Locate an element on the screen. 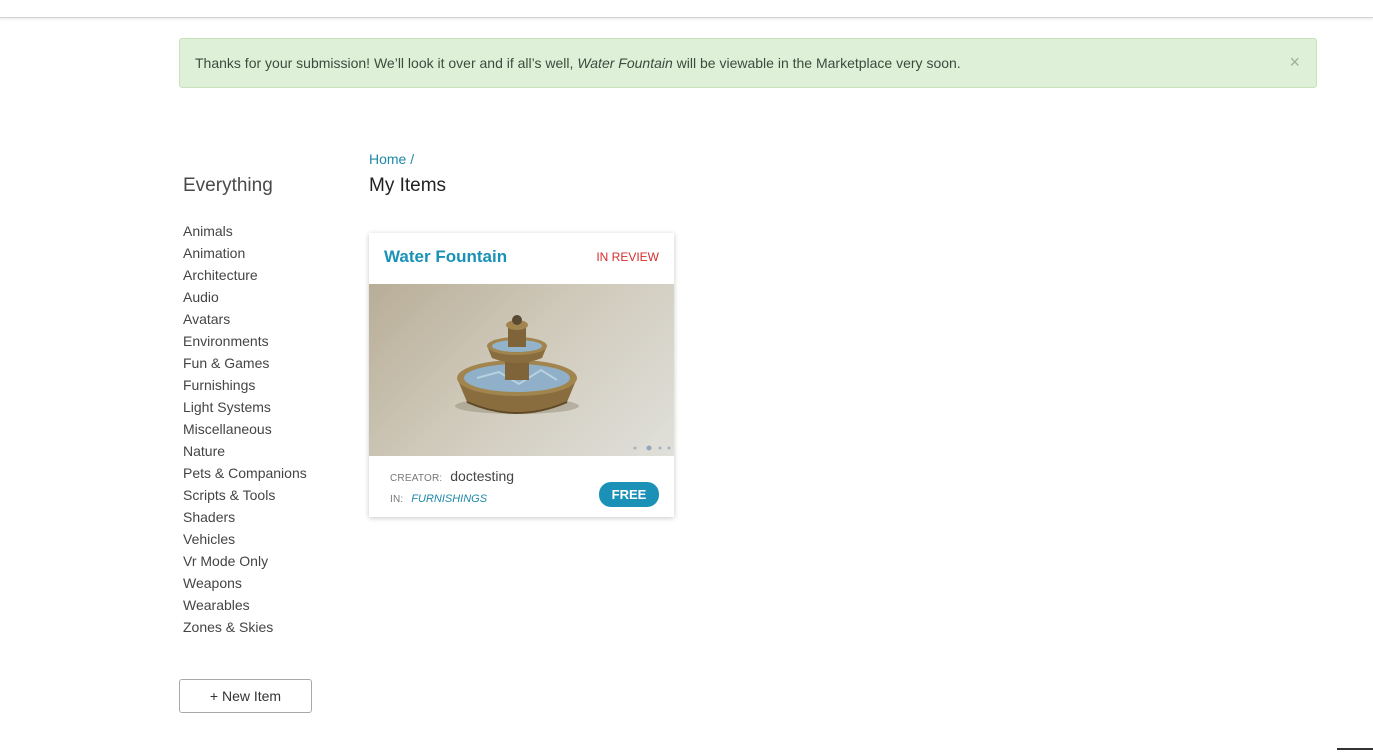 Image resolution: width=1373 pixels, height=752 pixels. sidebar-item-miscellaneous: Miscellaneous is located at coordinates (263, 429).